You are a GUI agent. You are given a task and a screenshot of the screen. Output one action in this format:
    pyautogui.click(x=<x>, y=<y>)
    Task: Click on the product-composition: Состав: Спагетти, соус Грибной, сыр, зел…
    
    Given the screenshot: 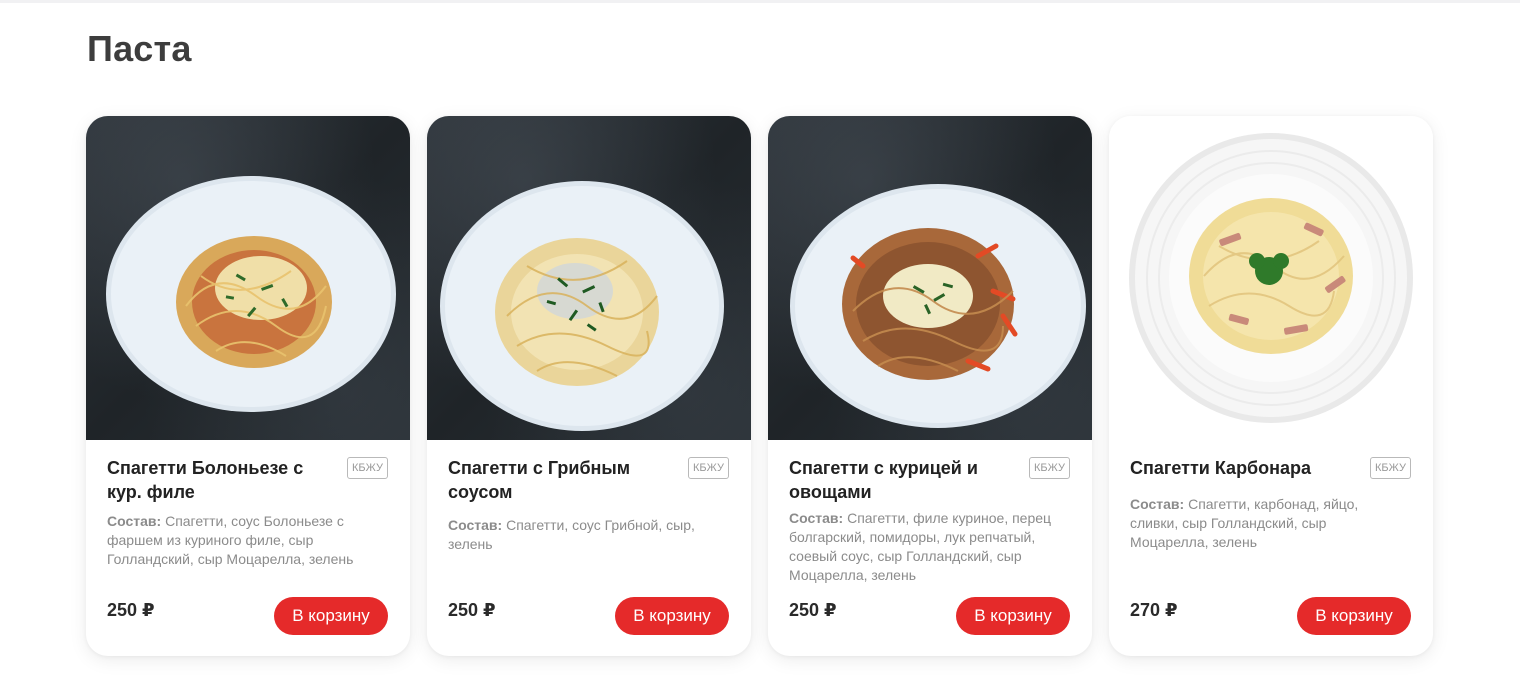 What is the action you would take?
    pyautogui.click(x=583, y=535)
    